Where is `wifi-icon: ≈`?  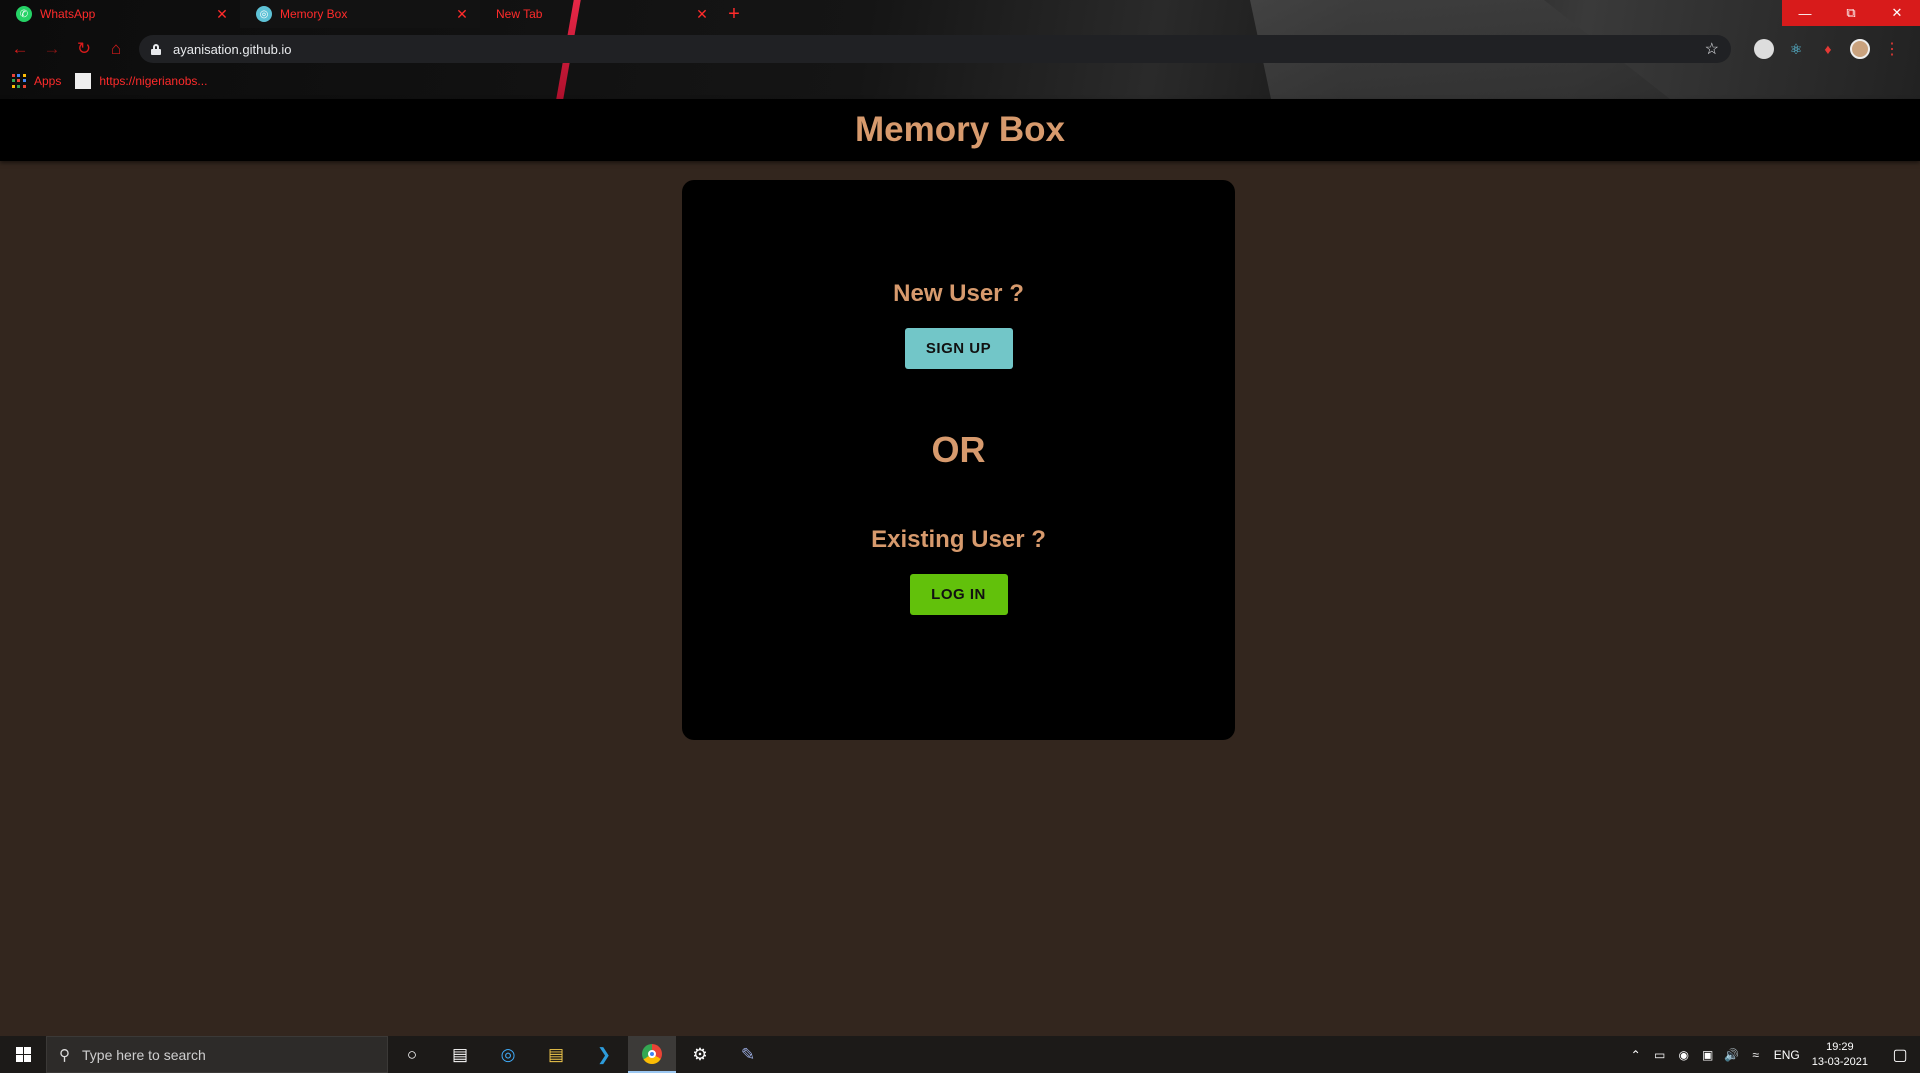
wifi-icon: ≈ is located at coordinates (1756, 1055).